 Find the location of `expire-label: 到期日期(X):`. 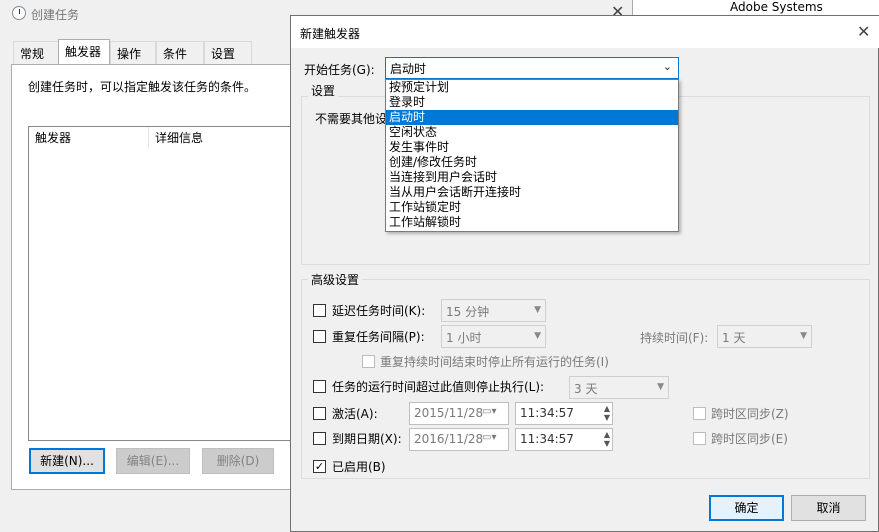

expire-label: 到期日期(X): is located at coordinates (367, 439).